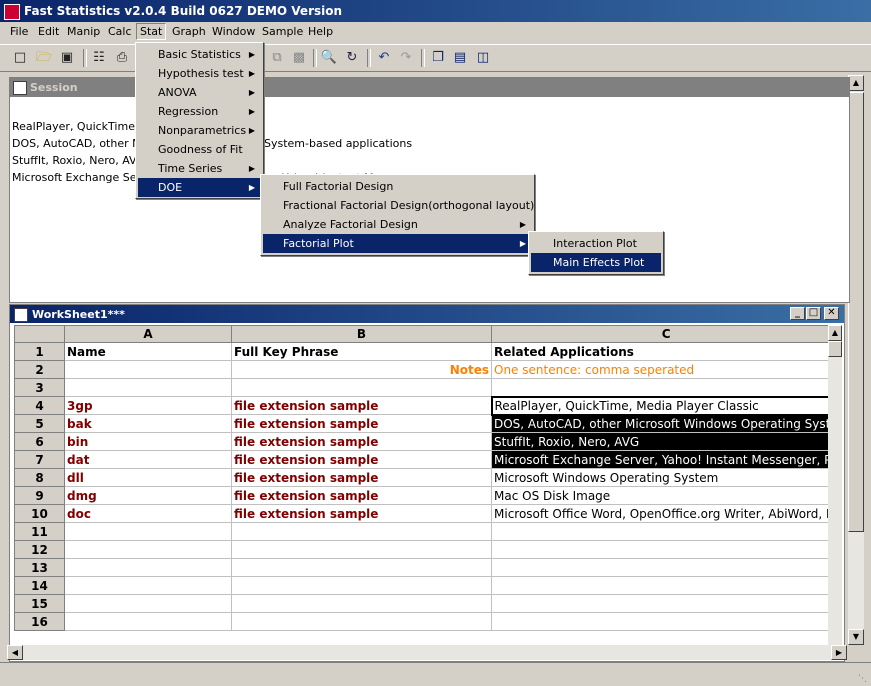 The image size is (871, 686). Describe the element at coordinates (483, 57) in the screenshot. I see `tile-vertical-icon: ◫` at that location.